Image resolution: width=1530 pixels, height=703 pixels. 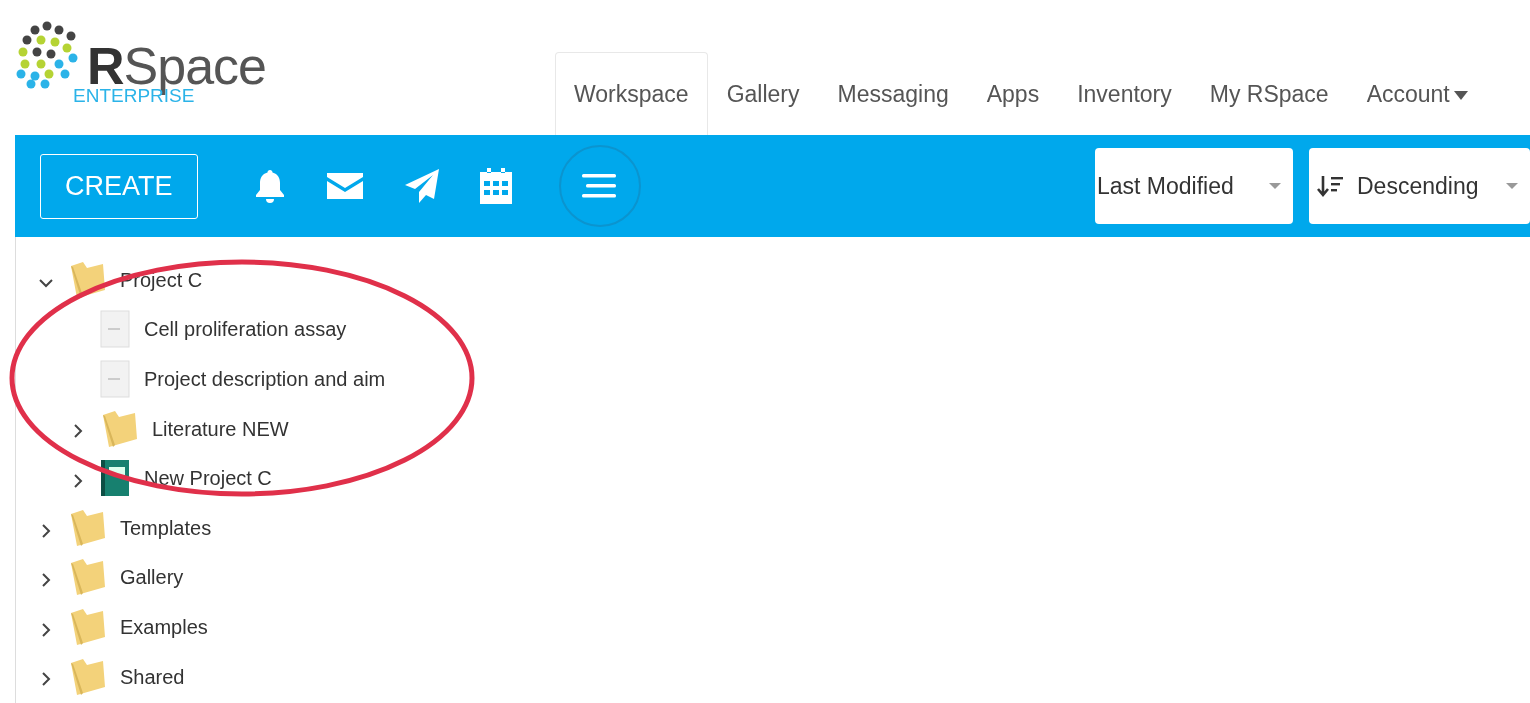 What do you see at coordinates (1124, 93) in the screenshot?
I see `nav-tab: Inventory` at bounding box center [1124, 93].